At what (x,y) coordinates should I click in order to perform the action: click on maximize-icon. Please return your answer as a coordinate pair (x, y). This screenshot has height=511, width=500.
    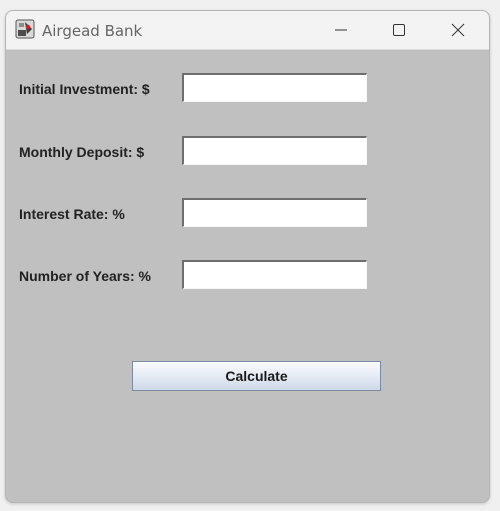
    Looking at the image, I should click on (399, 30).